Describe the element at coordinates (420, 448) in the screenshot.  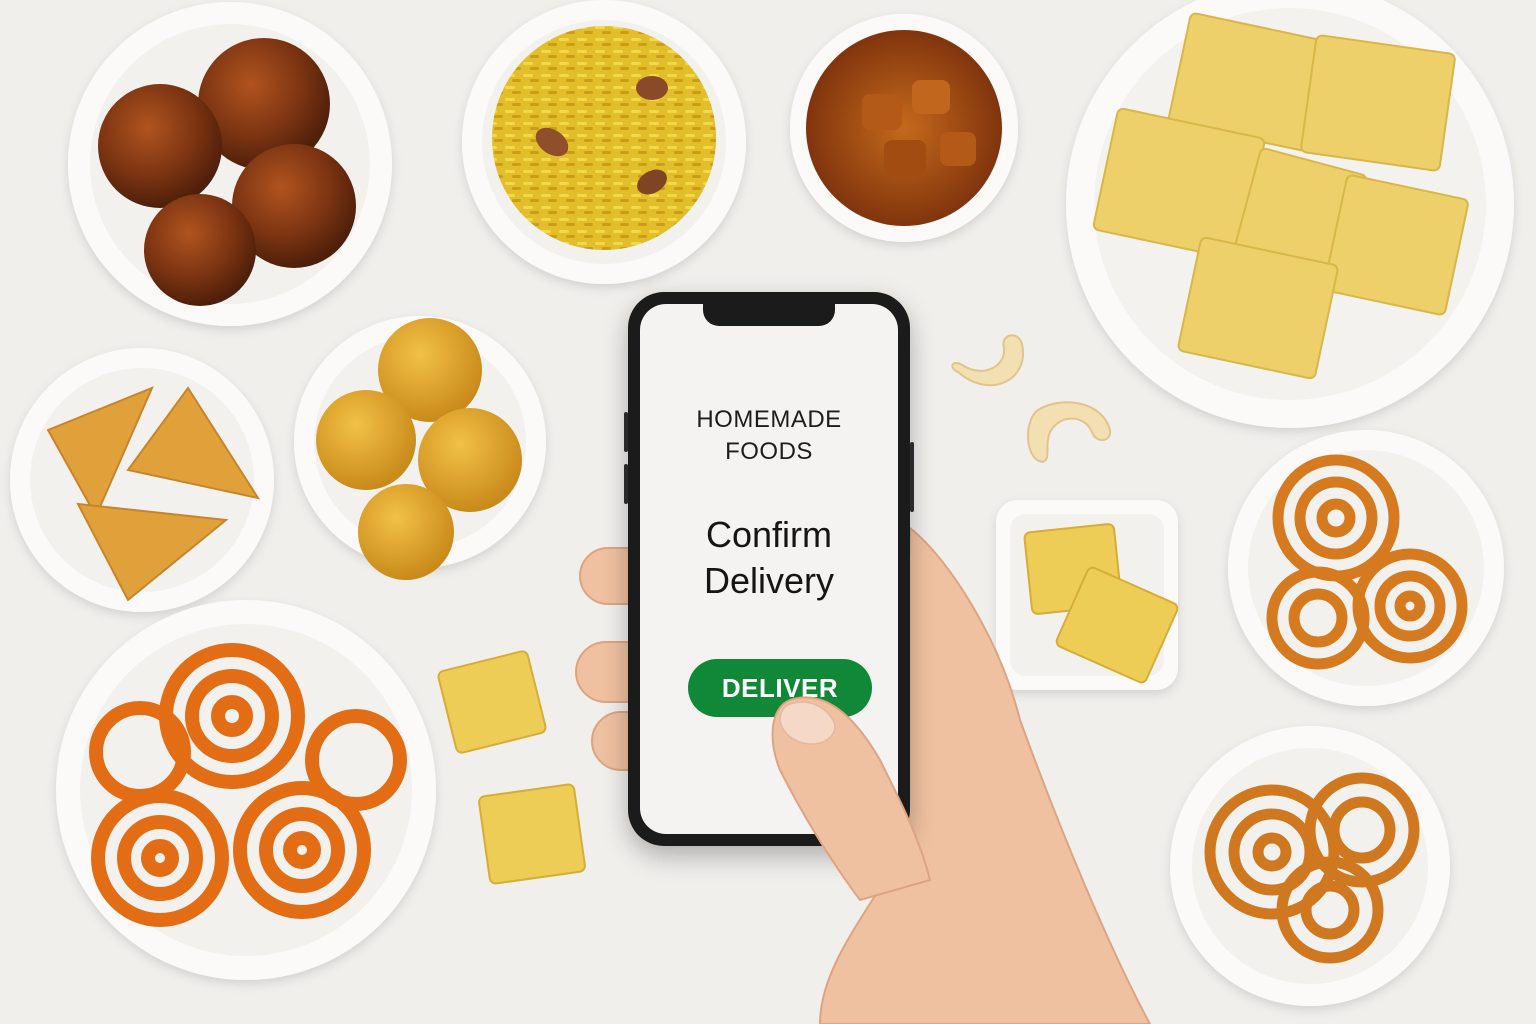
I see `ladoo-bowl` at that location.